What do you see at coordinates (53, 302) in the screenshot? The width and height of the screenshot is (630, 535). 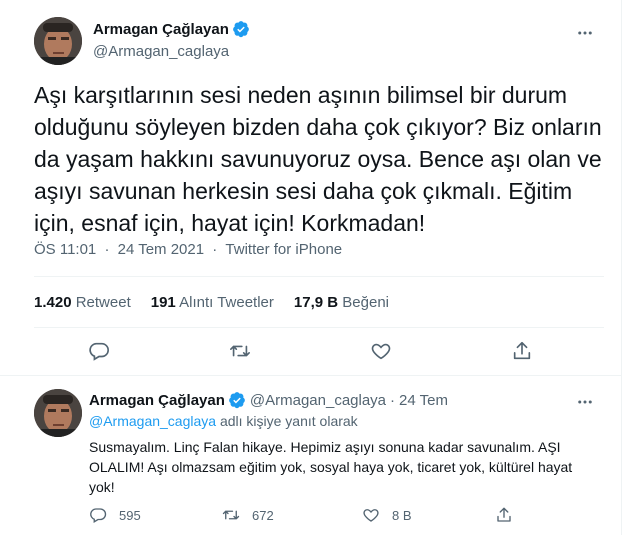 I see `retweets-count: 1.420` at bounding box center [53, 302].